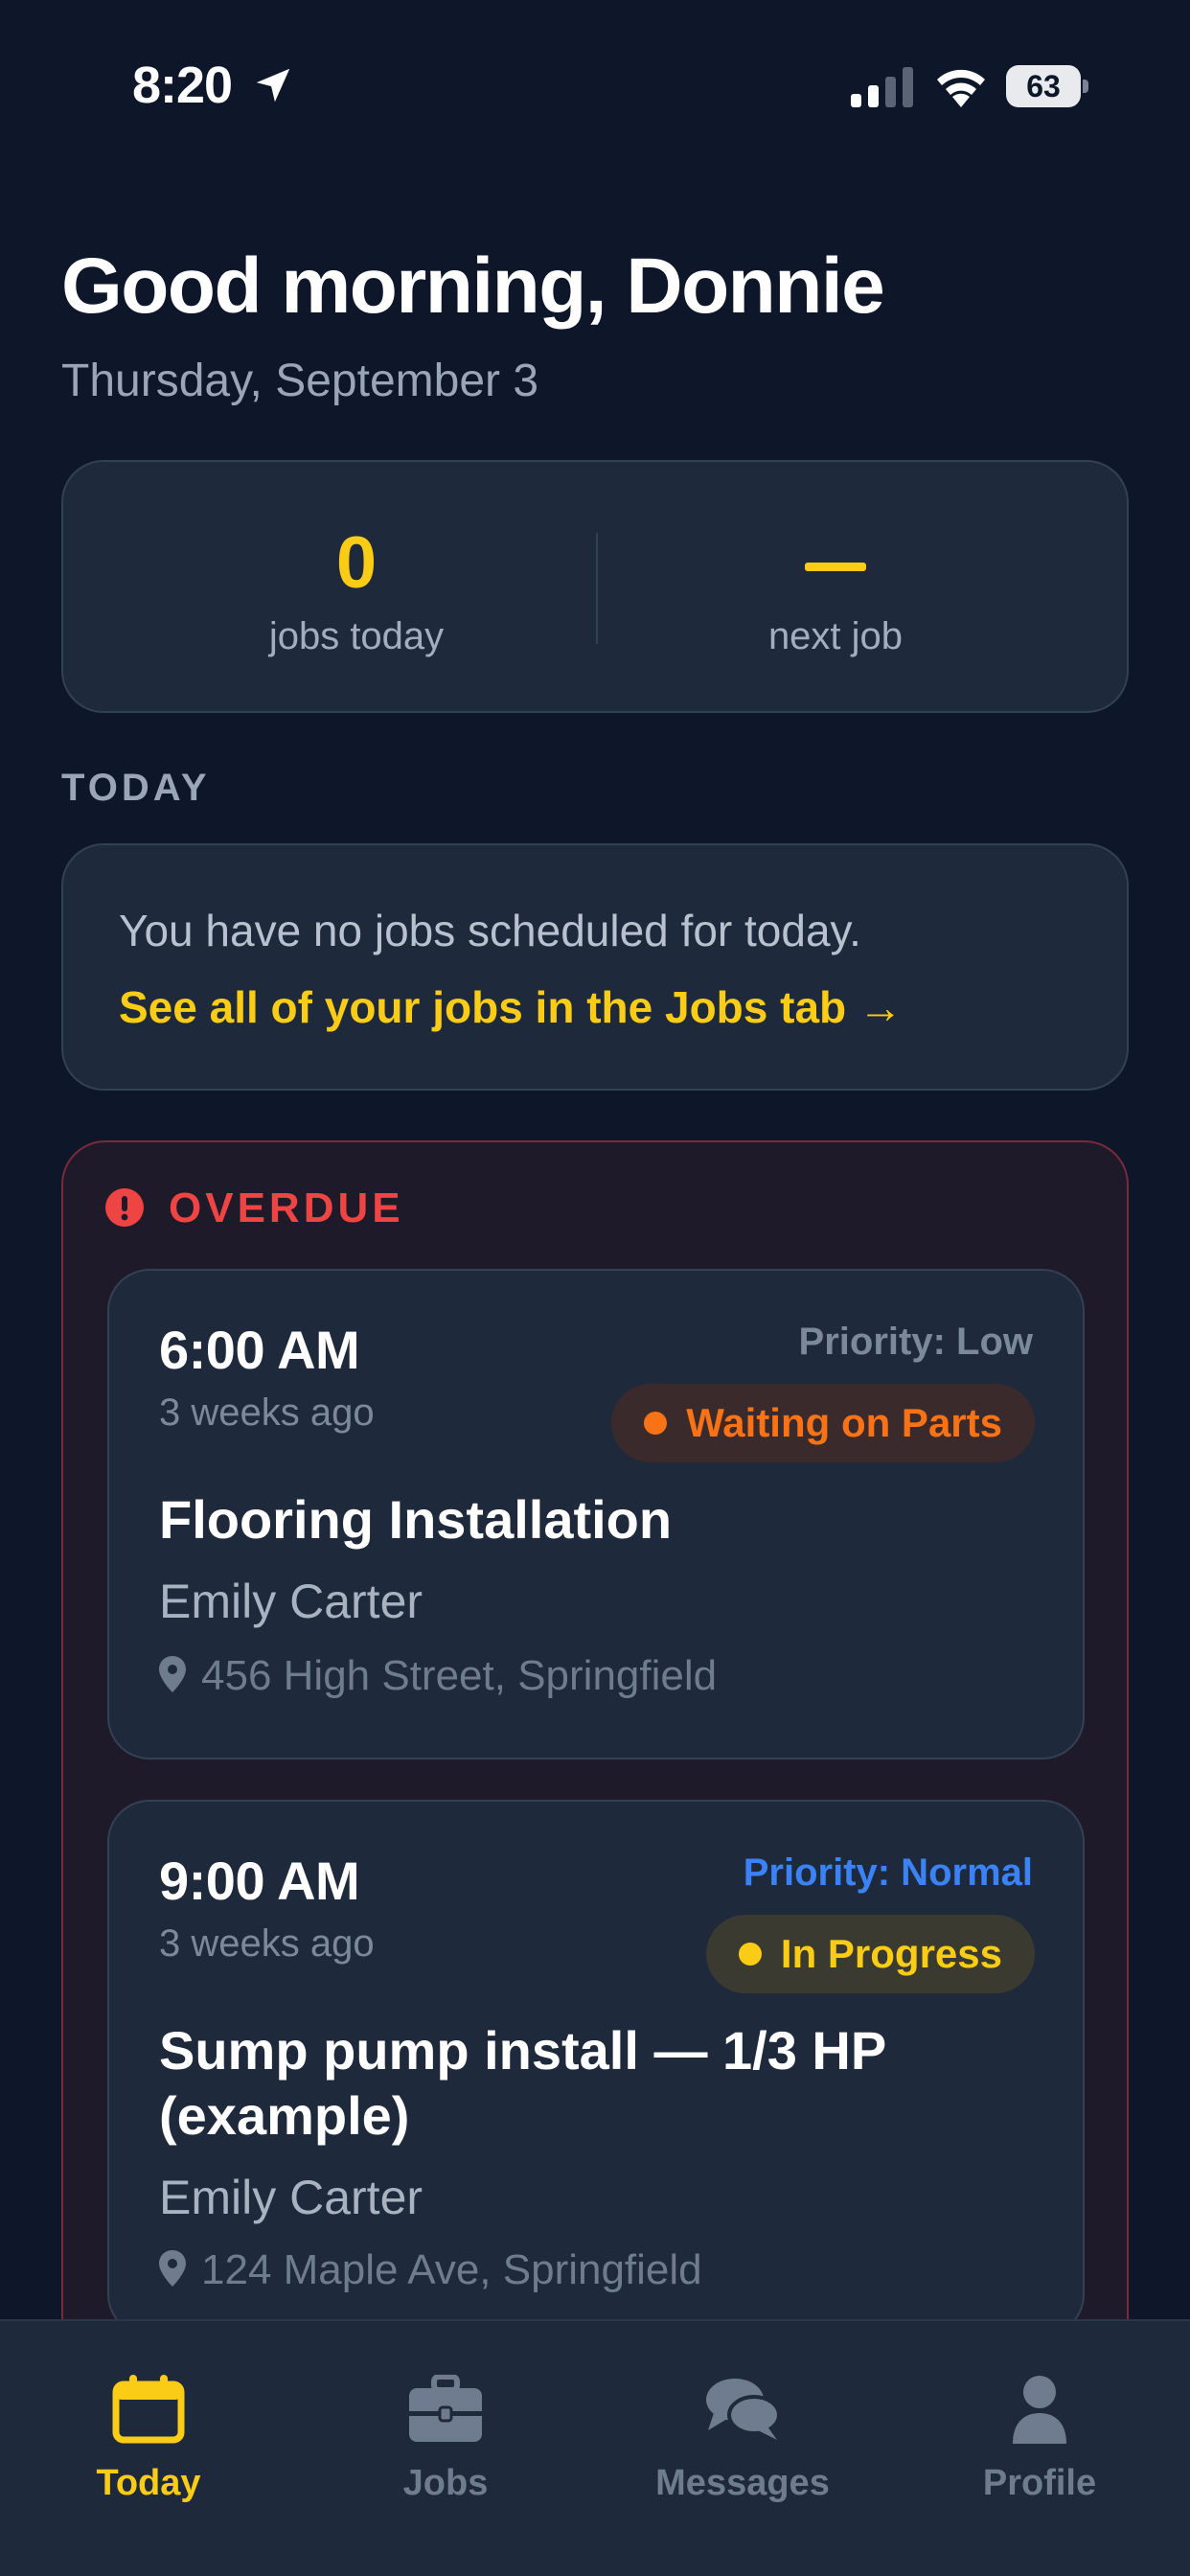  I want to click on calendar-icon, so click(148, 2409).